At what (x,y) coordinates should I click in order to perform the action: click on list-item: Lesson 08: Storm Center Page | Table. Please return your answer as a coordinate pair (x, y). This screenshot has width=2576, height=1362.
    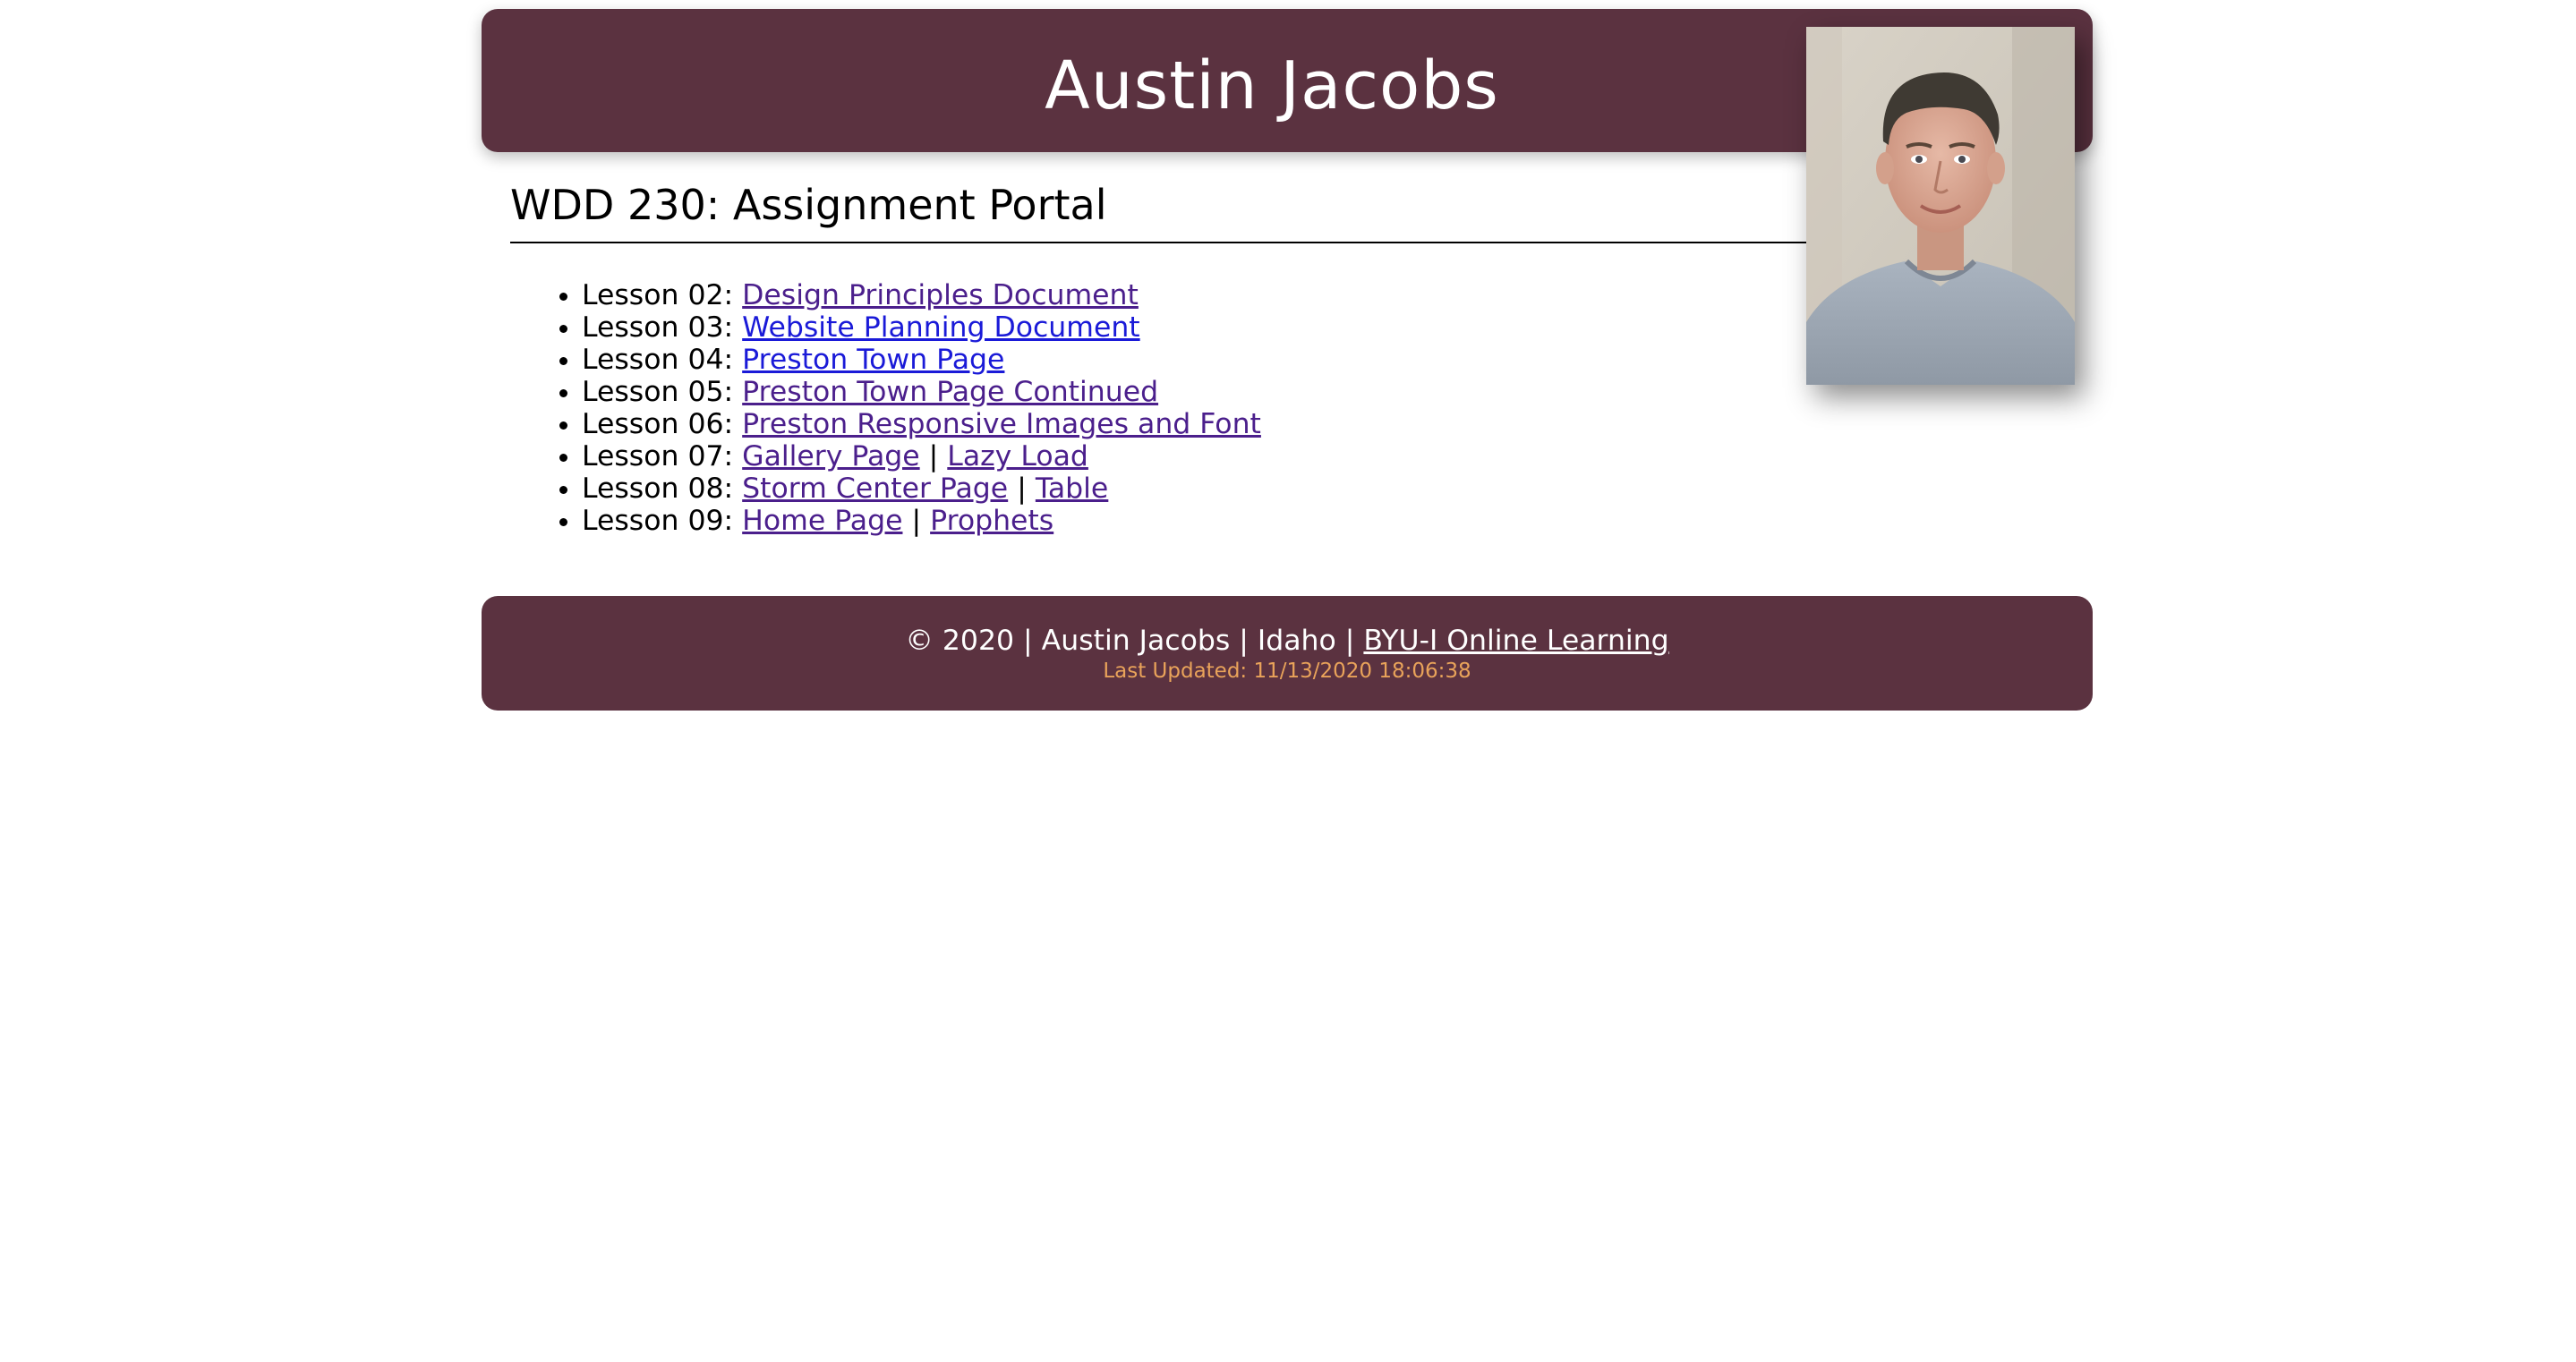
    Looking at the image, I should click on (921, 488).